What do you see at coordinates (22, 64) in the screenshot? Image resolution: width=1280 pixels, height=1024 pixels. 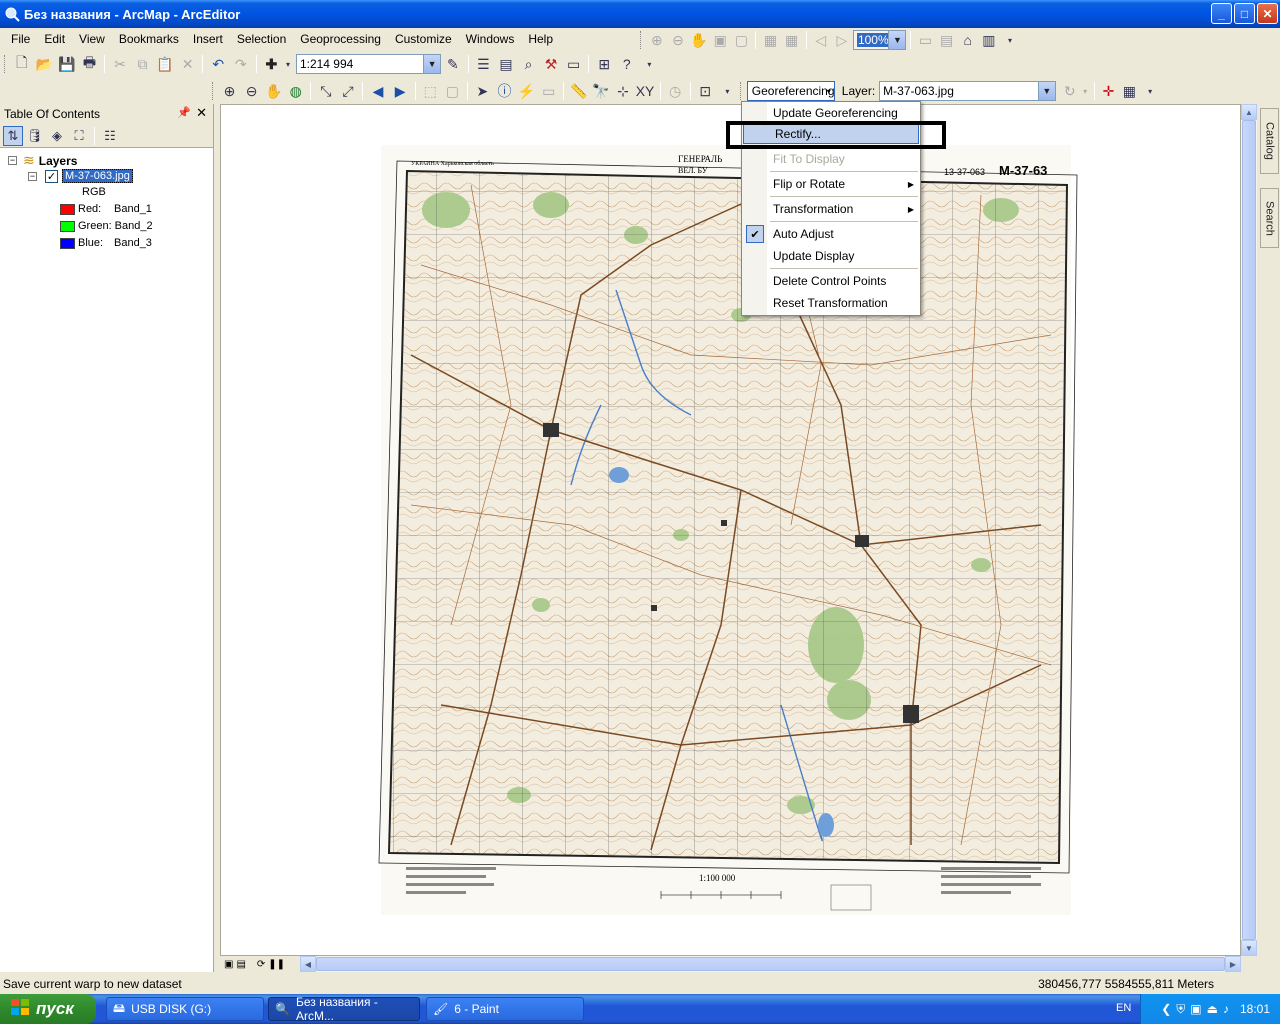 I see `new-document-icon: 🗋` at bounding box center [22, 64].